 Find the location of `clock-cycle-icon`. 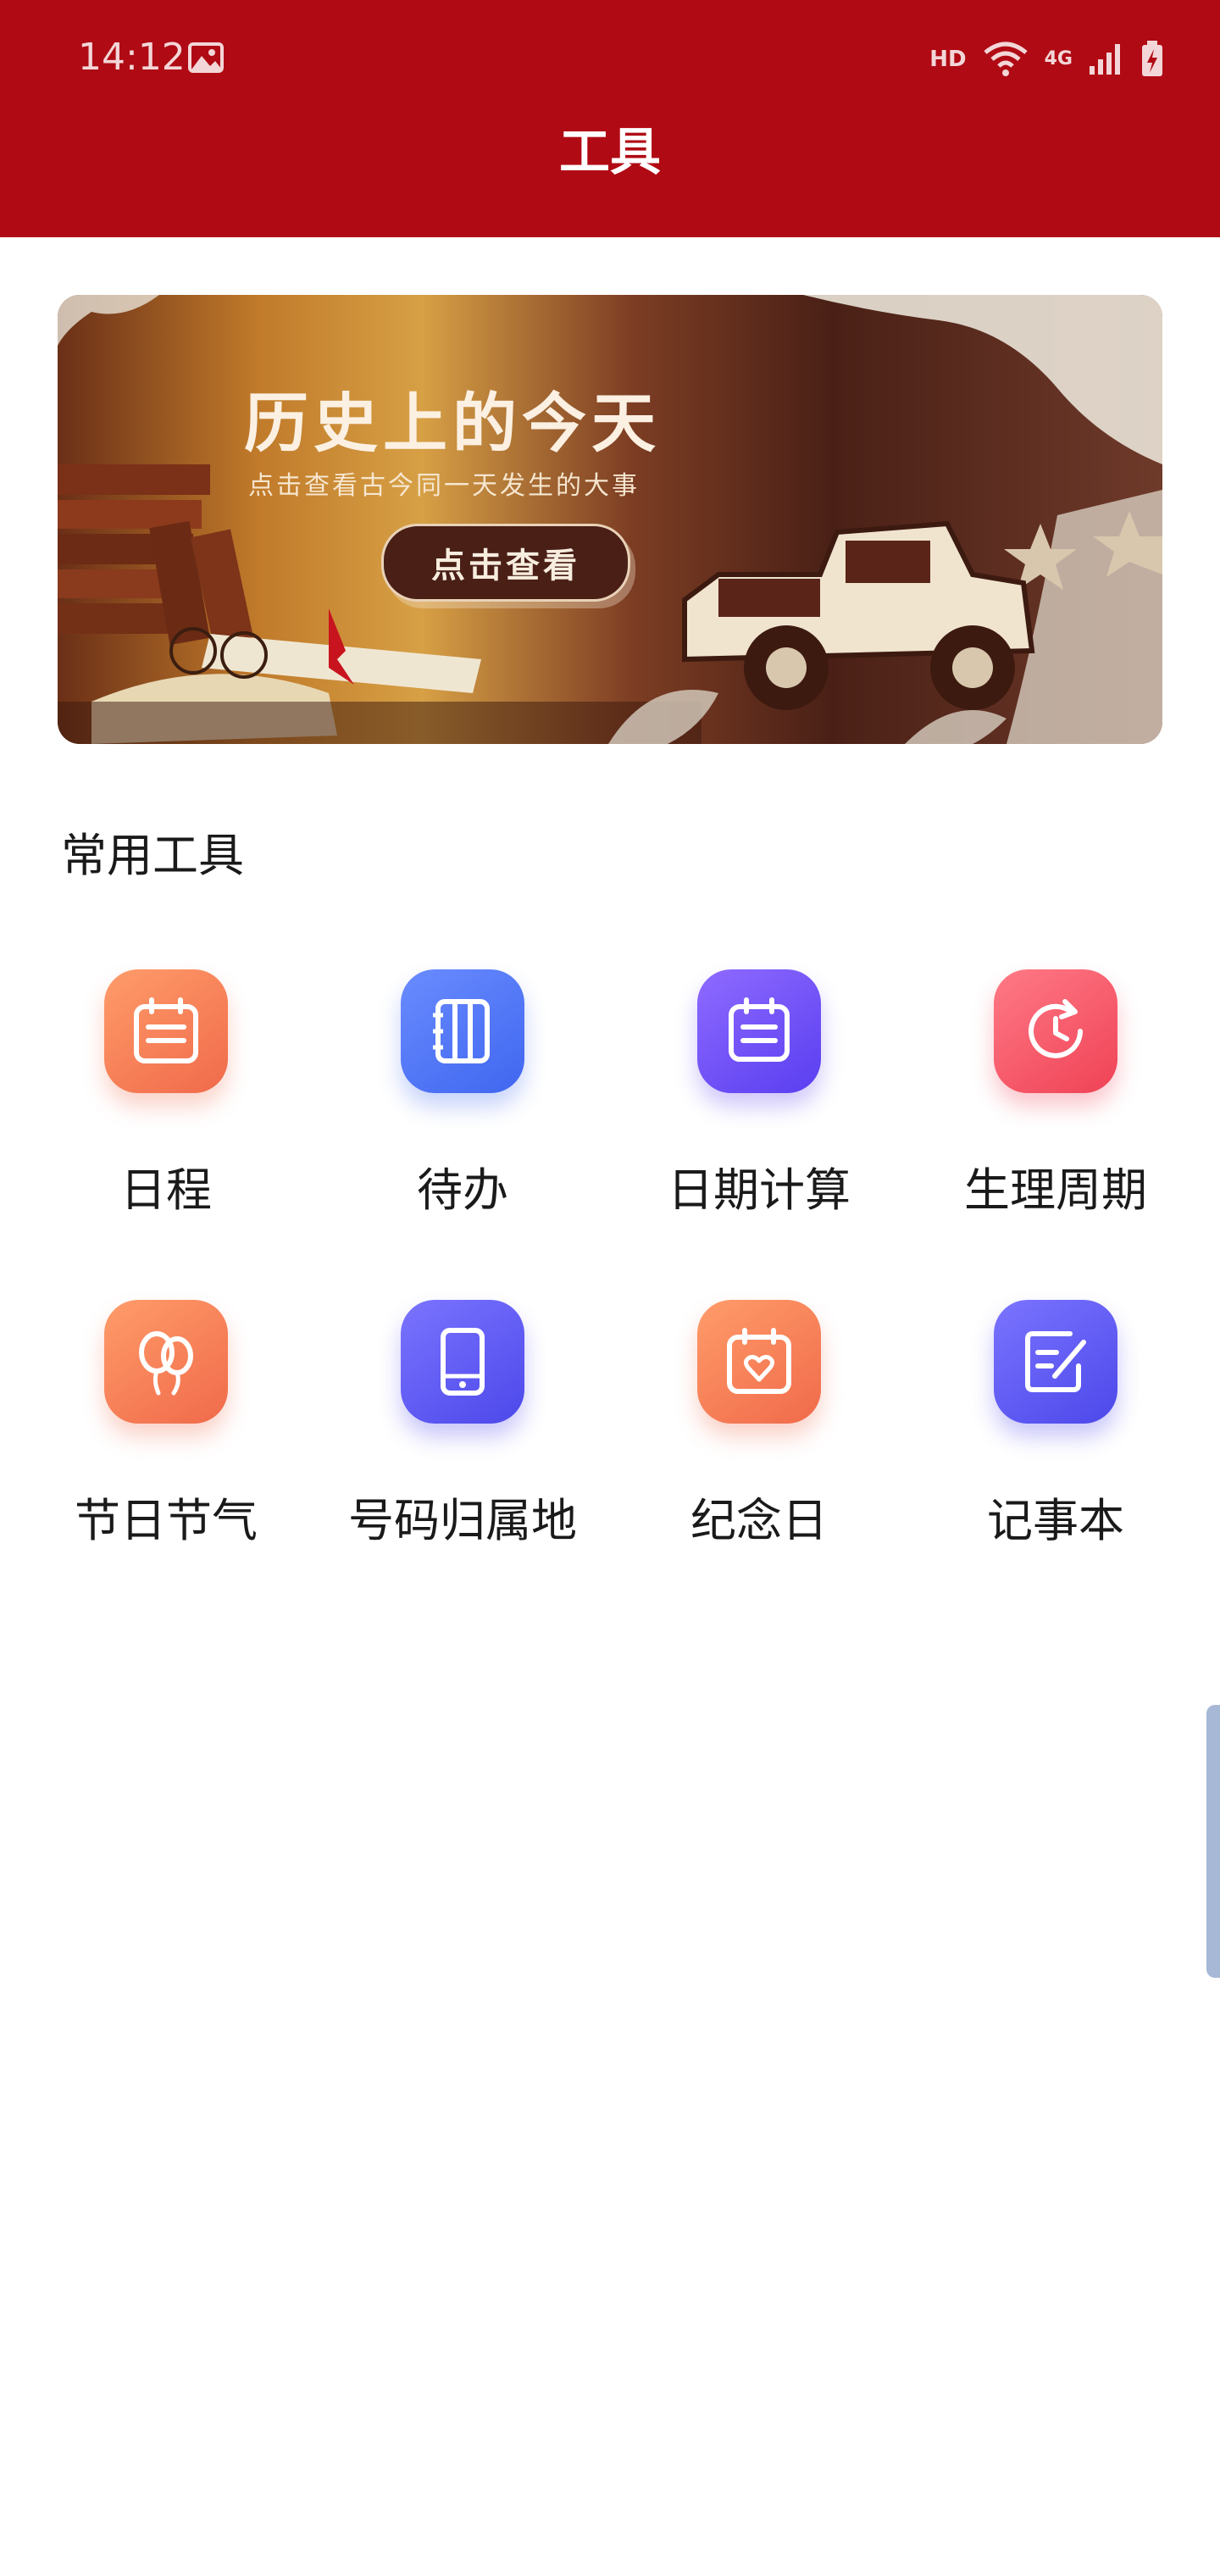

clock-cycle-icon is located at coordinates (1055, 1031).